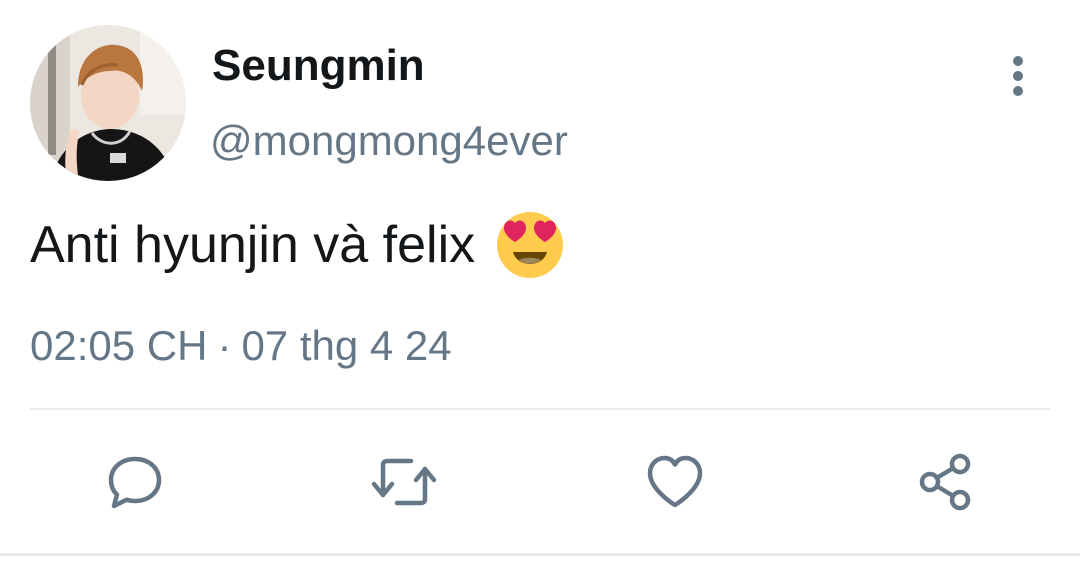 This screenshot has height=573, width=1080. I want to click on tweet-date: 07 thg 4 24, so click(346, 345).